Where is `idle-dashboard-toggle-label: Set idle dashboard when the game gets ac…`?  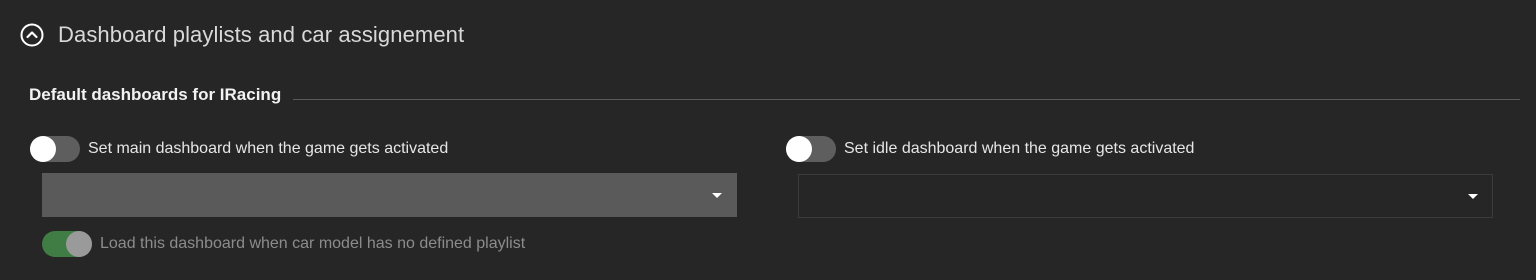
idle-dashboard-toggle-label: Set idle dashboard when the game gets ac… is located at coordinates (1019, 148).